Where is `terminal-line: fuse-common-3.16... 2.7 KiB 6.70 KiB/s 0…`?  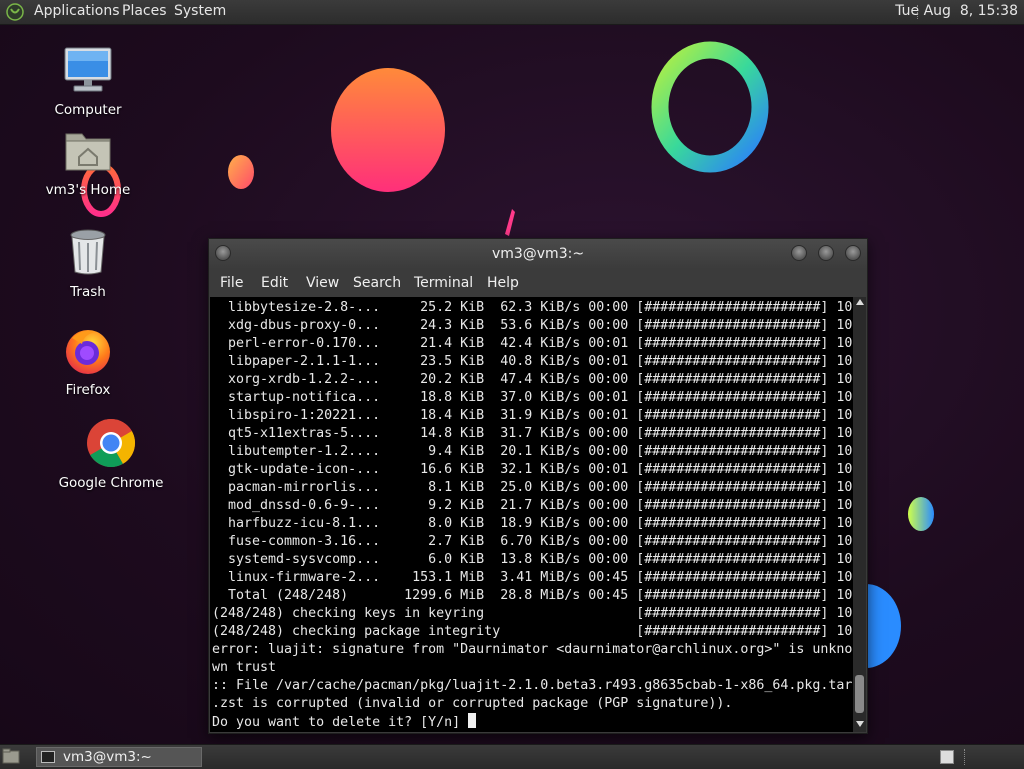 terminal-line: fuse-common-3.16... 2.7 KiB 6.70 KiB/s 0… is located at coordinates (532, 541).